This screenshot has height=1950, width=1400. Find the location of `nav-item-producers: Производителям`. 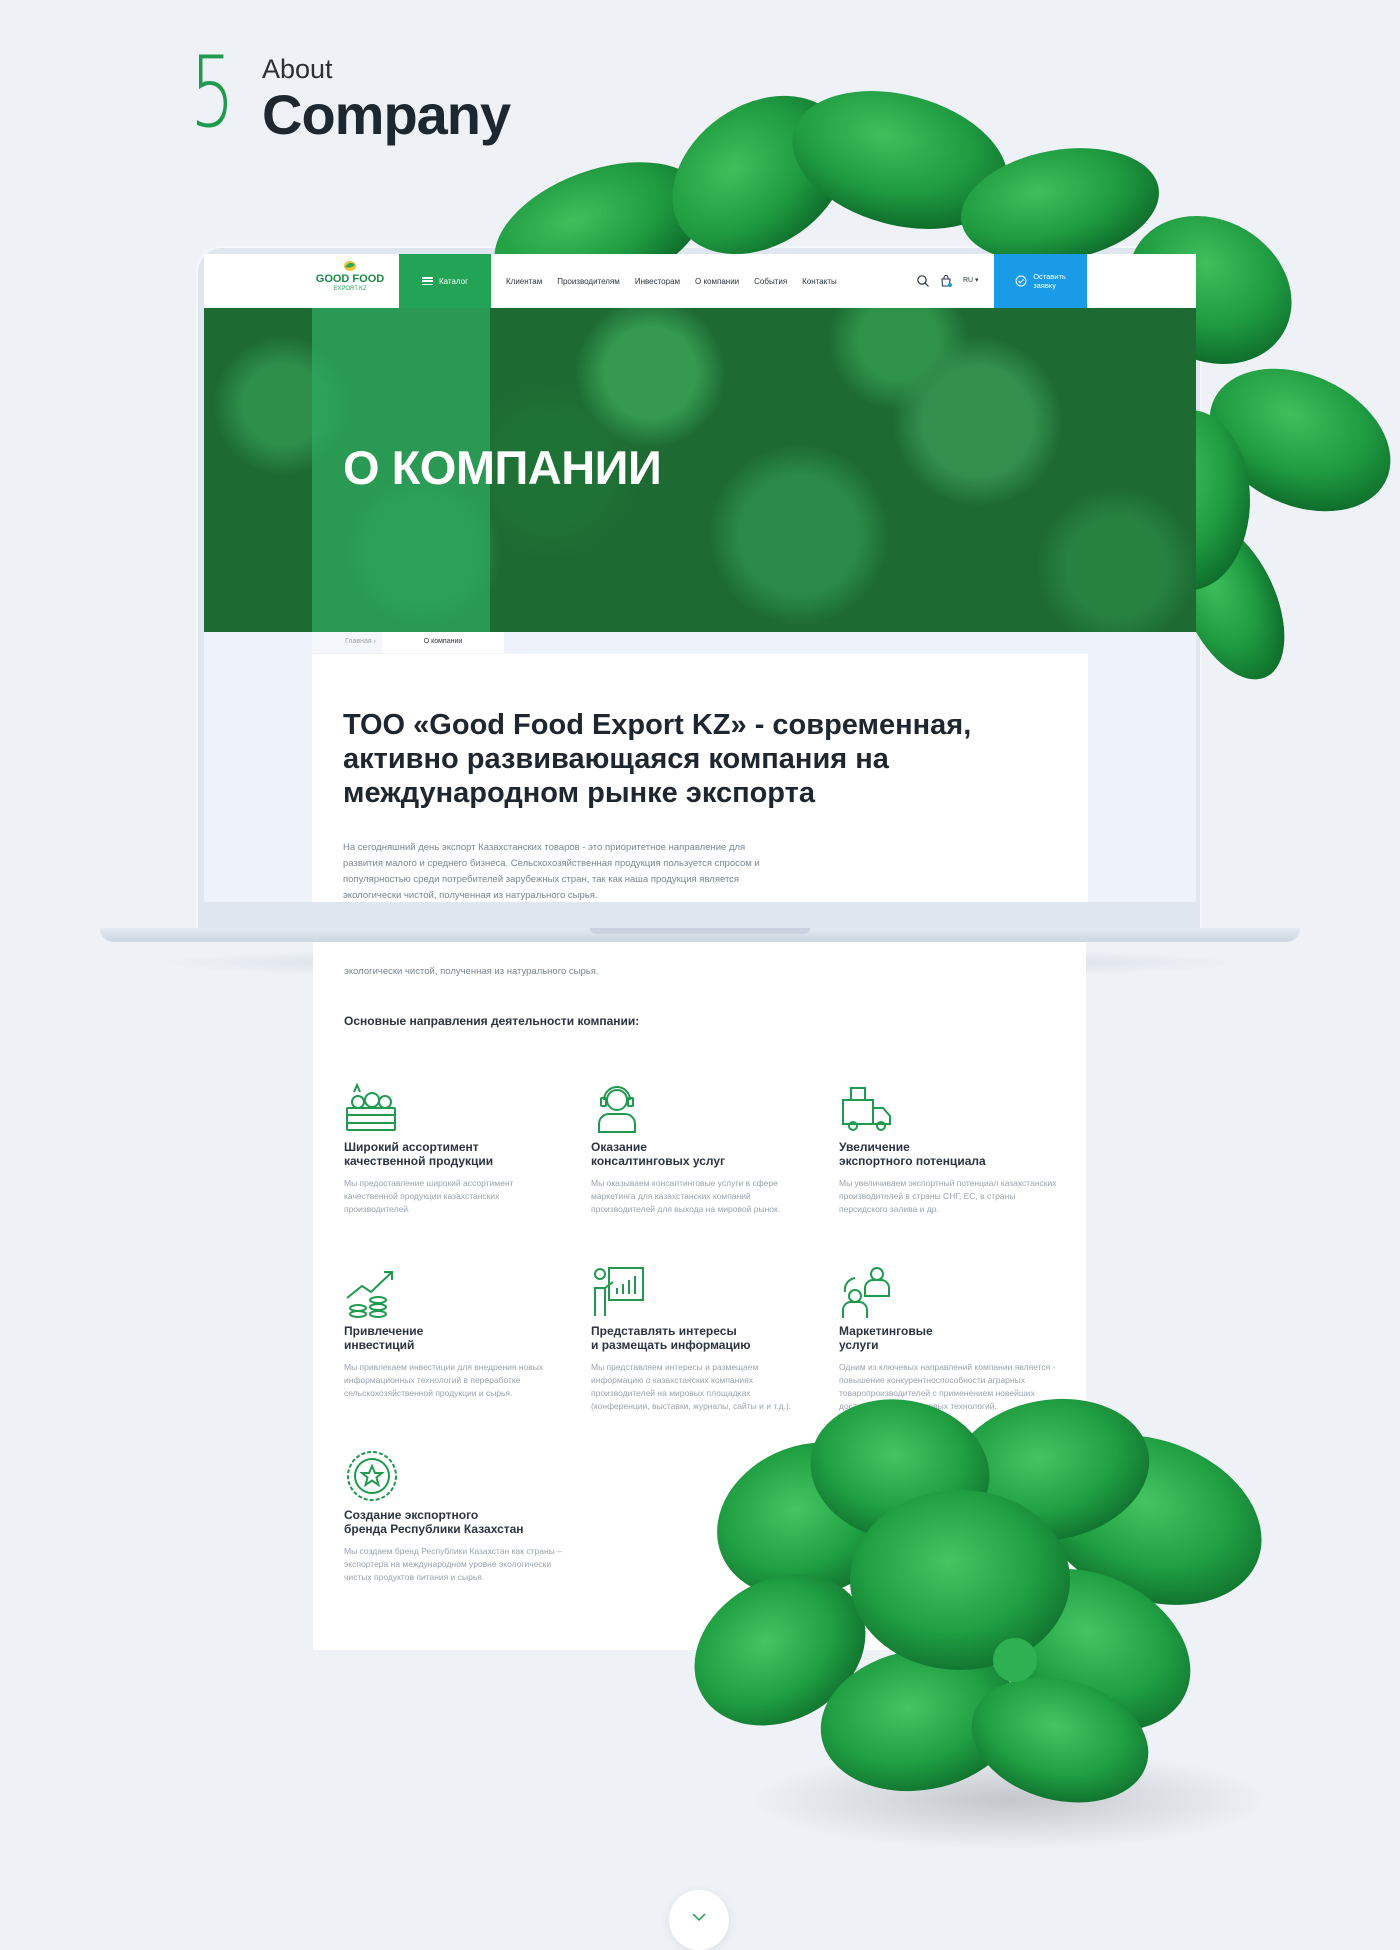

nav-item-producers: Производителям is located at coordinates (588, 281).